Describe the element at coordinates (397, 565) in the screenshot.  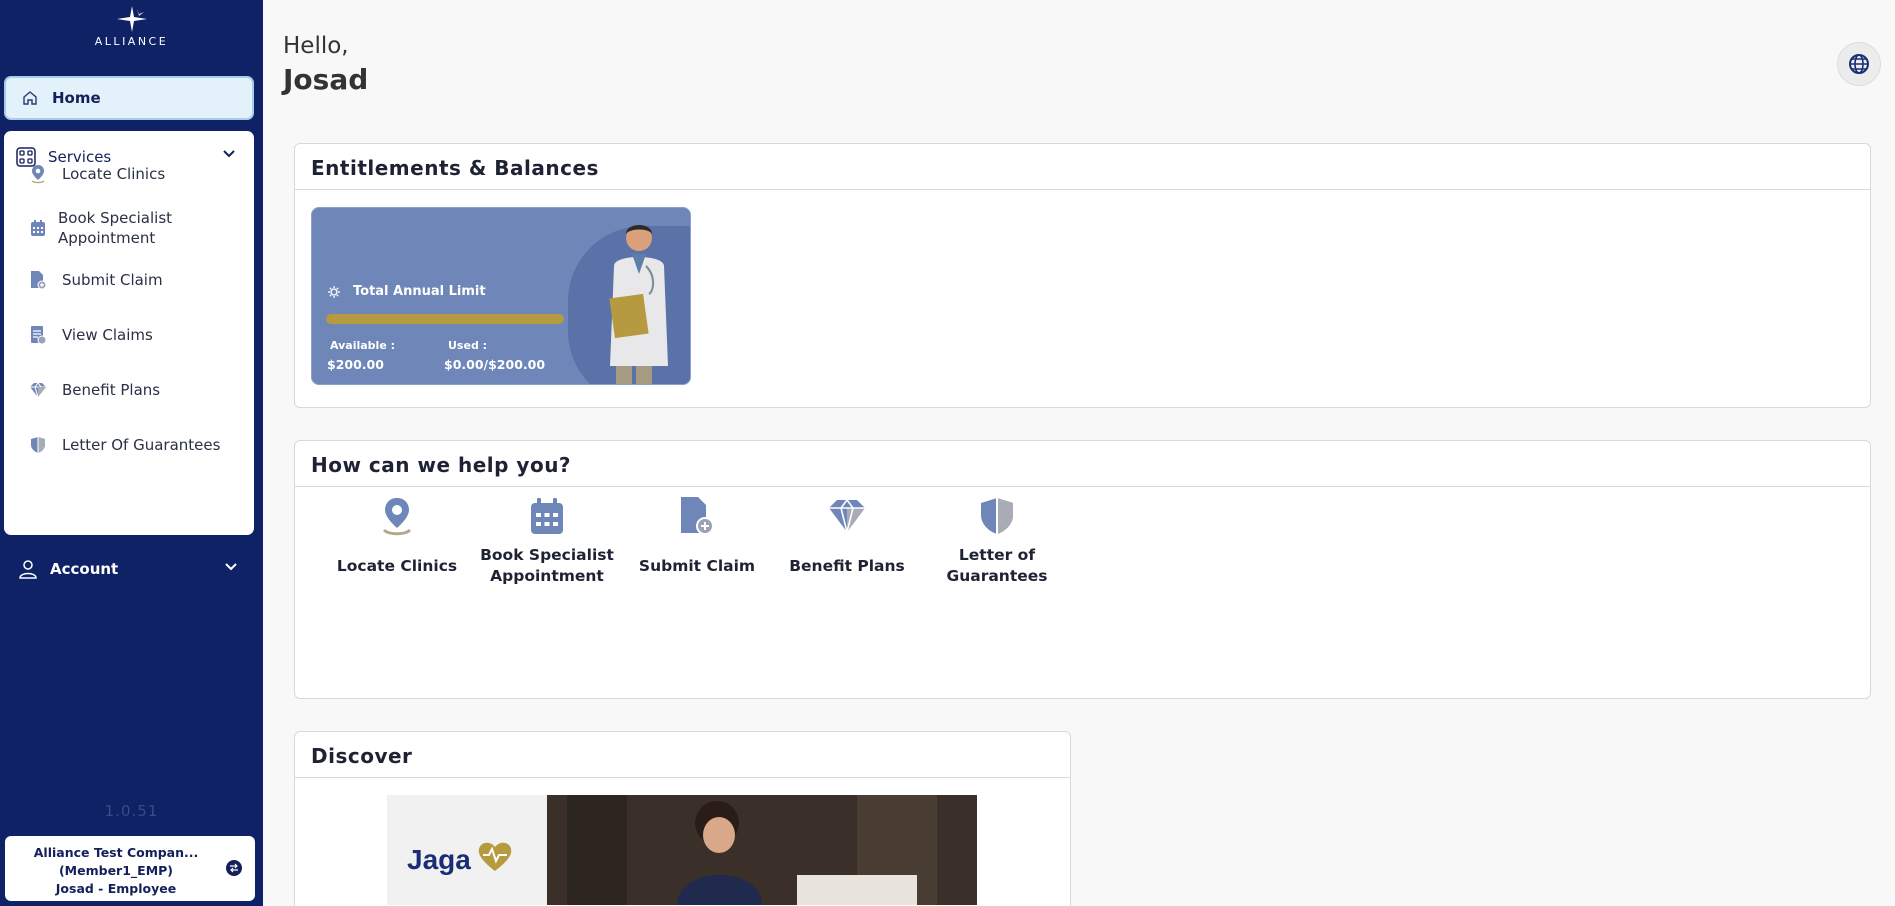
I see `tile-label: Locate Clinics` at that location.